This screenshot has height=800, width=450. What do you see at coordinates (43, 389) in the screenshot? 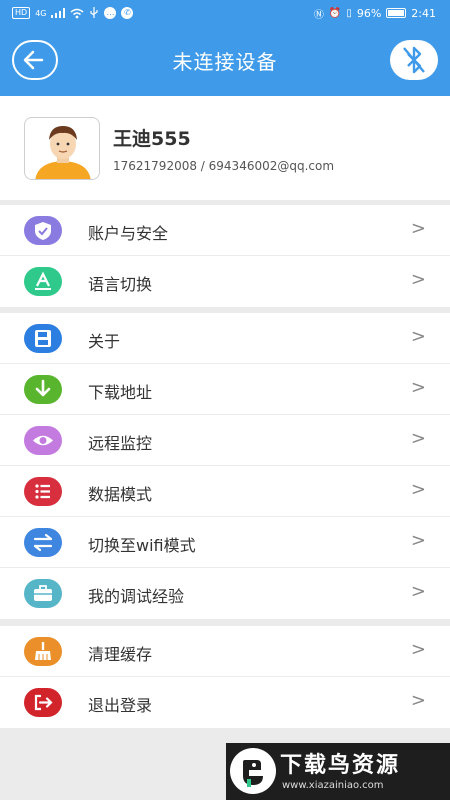
I see `download-icon` at bounding box center [43, 389].